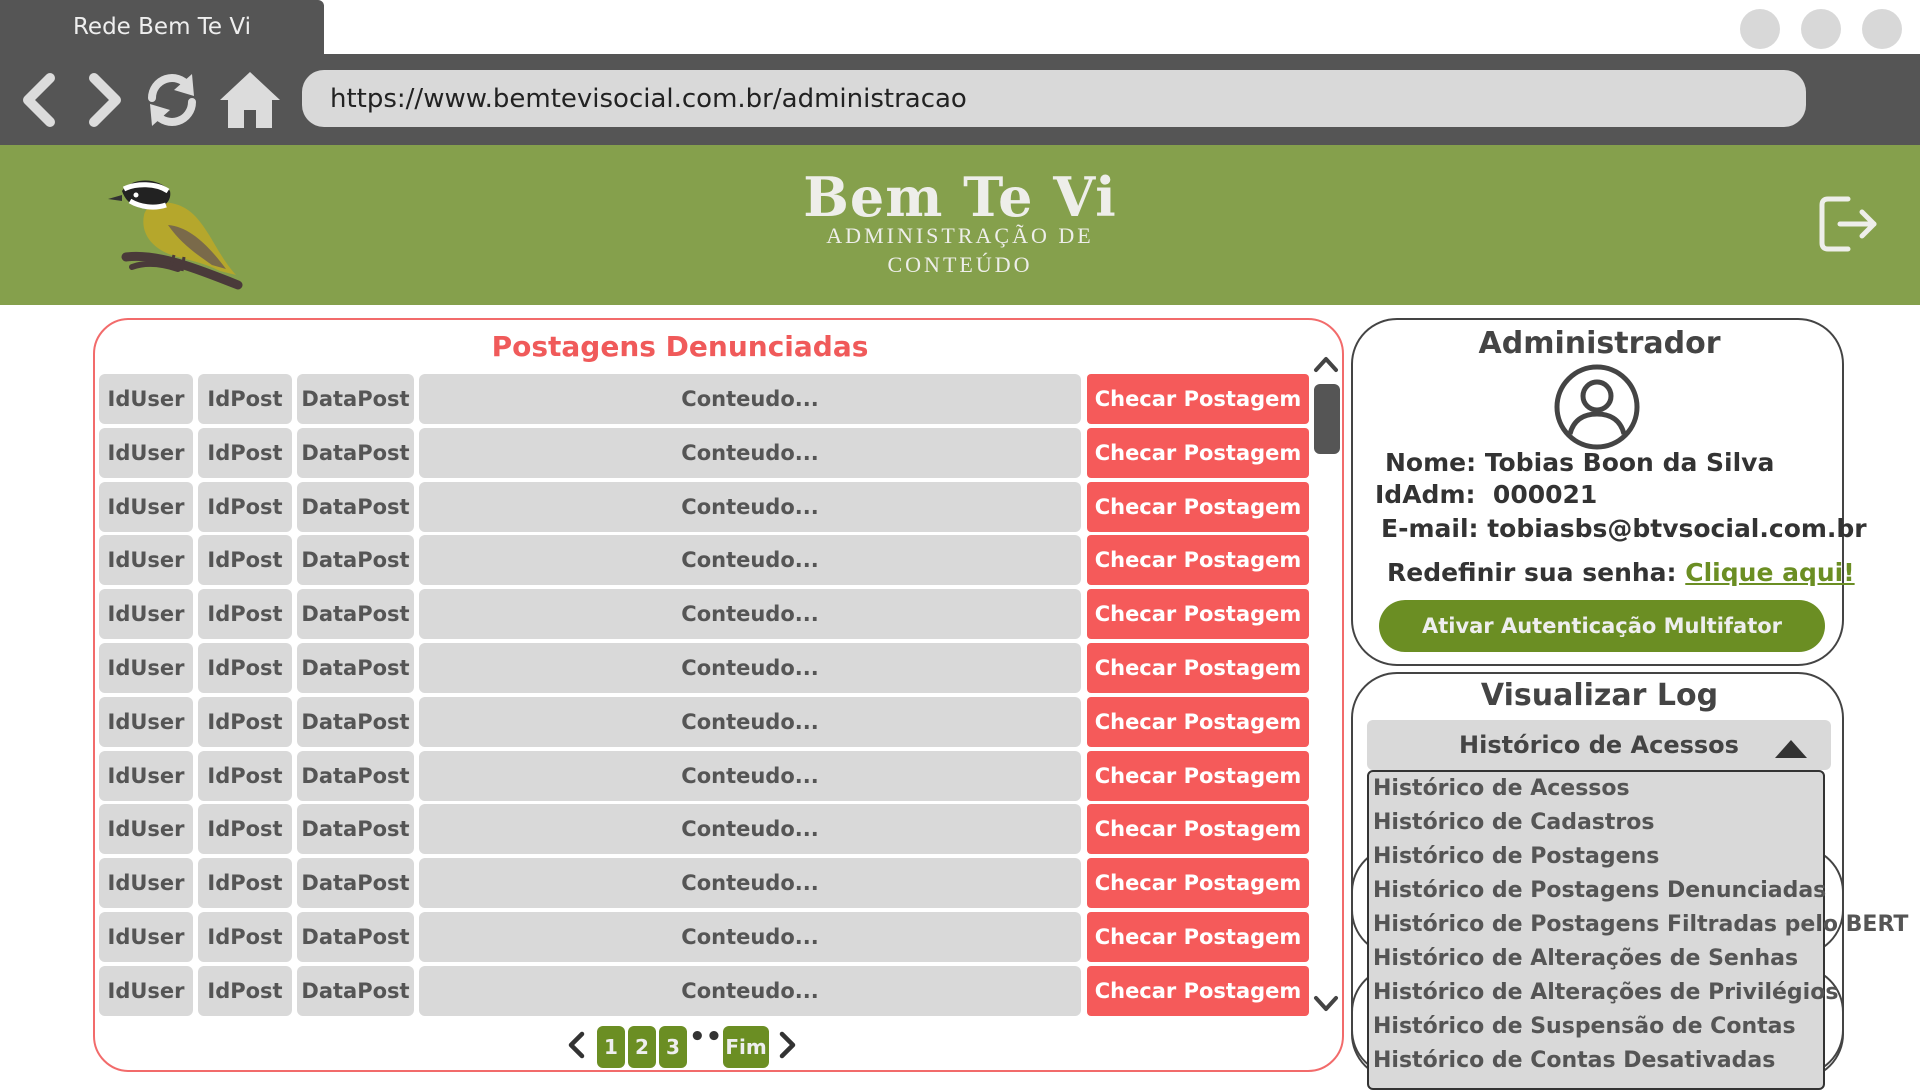 The image size is (1920, 1090). What do you see at coordinates (787, 1045) in the screenshot?
I see `next-page-icon` at bounding box center [787, 1045].